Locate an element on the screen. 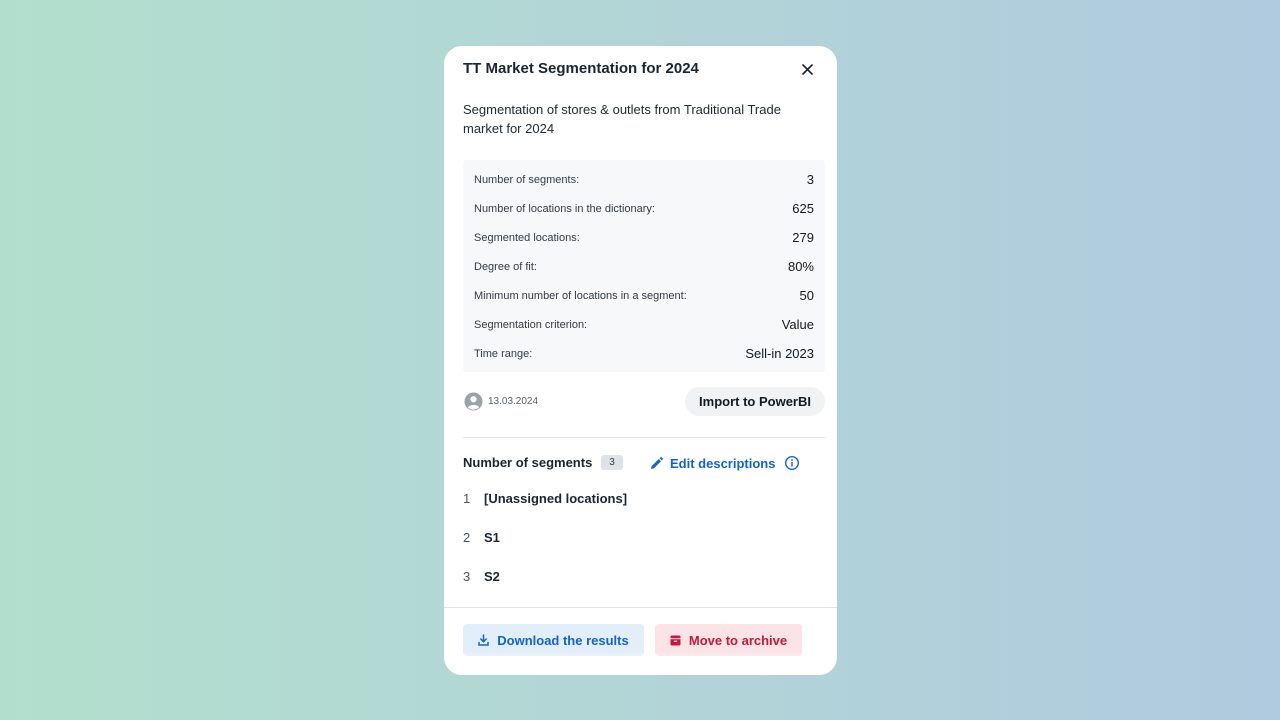  stat-value: 625 is located at coordinates (803, 208).